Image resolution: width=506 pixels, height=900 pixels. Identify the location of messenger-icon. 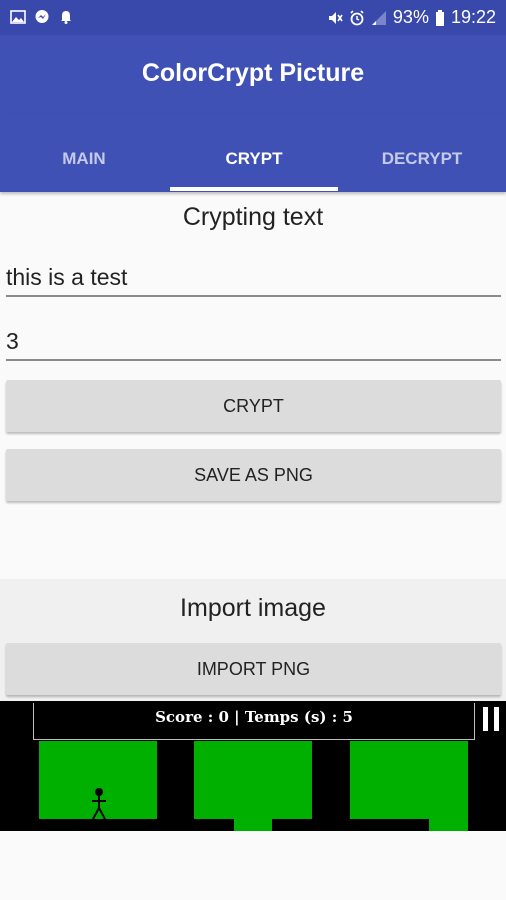
(42, 16).